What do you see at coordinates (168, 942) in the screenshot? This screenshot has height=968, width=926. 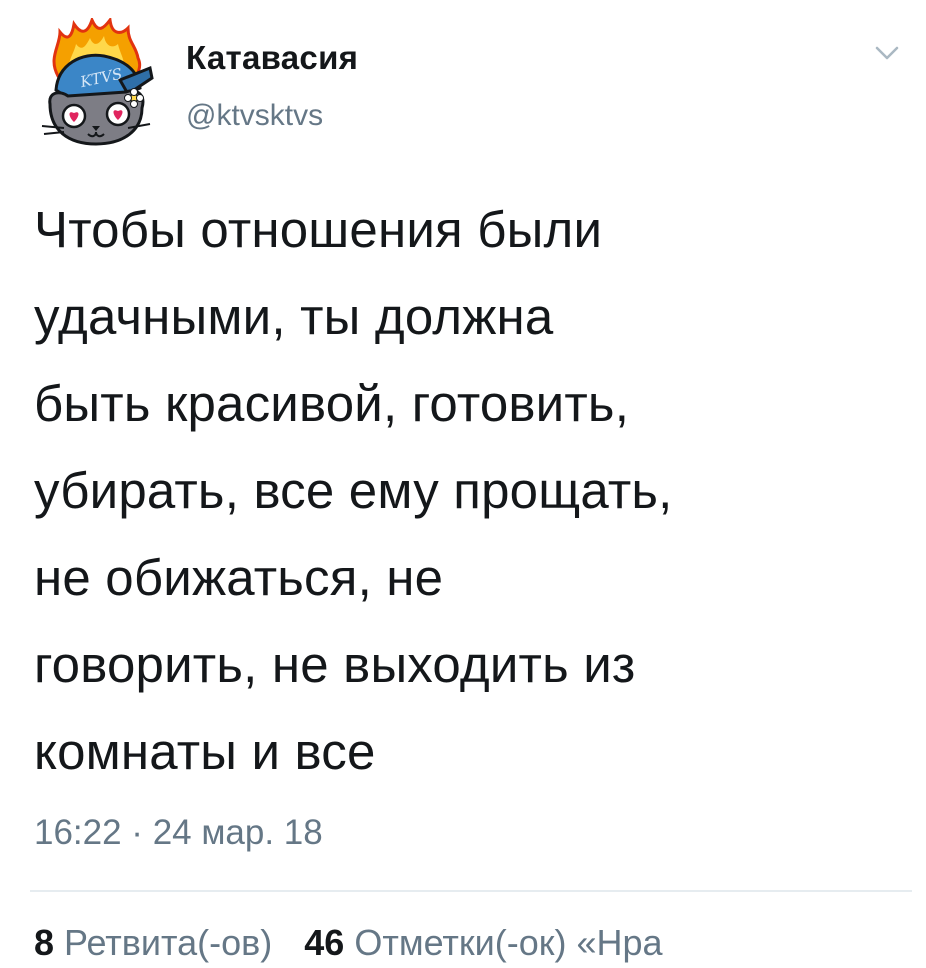 I see `retweets-label: Ретвита(-ов)` at bounding box center [168, 942].